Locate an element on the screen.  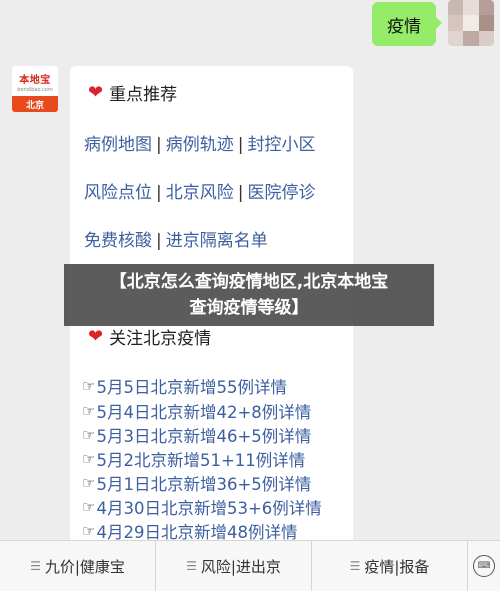
link-quarantine-list: 进京隔离名单 is located at coordinates (217, 241).